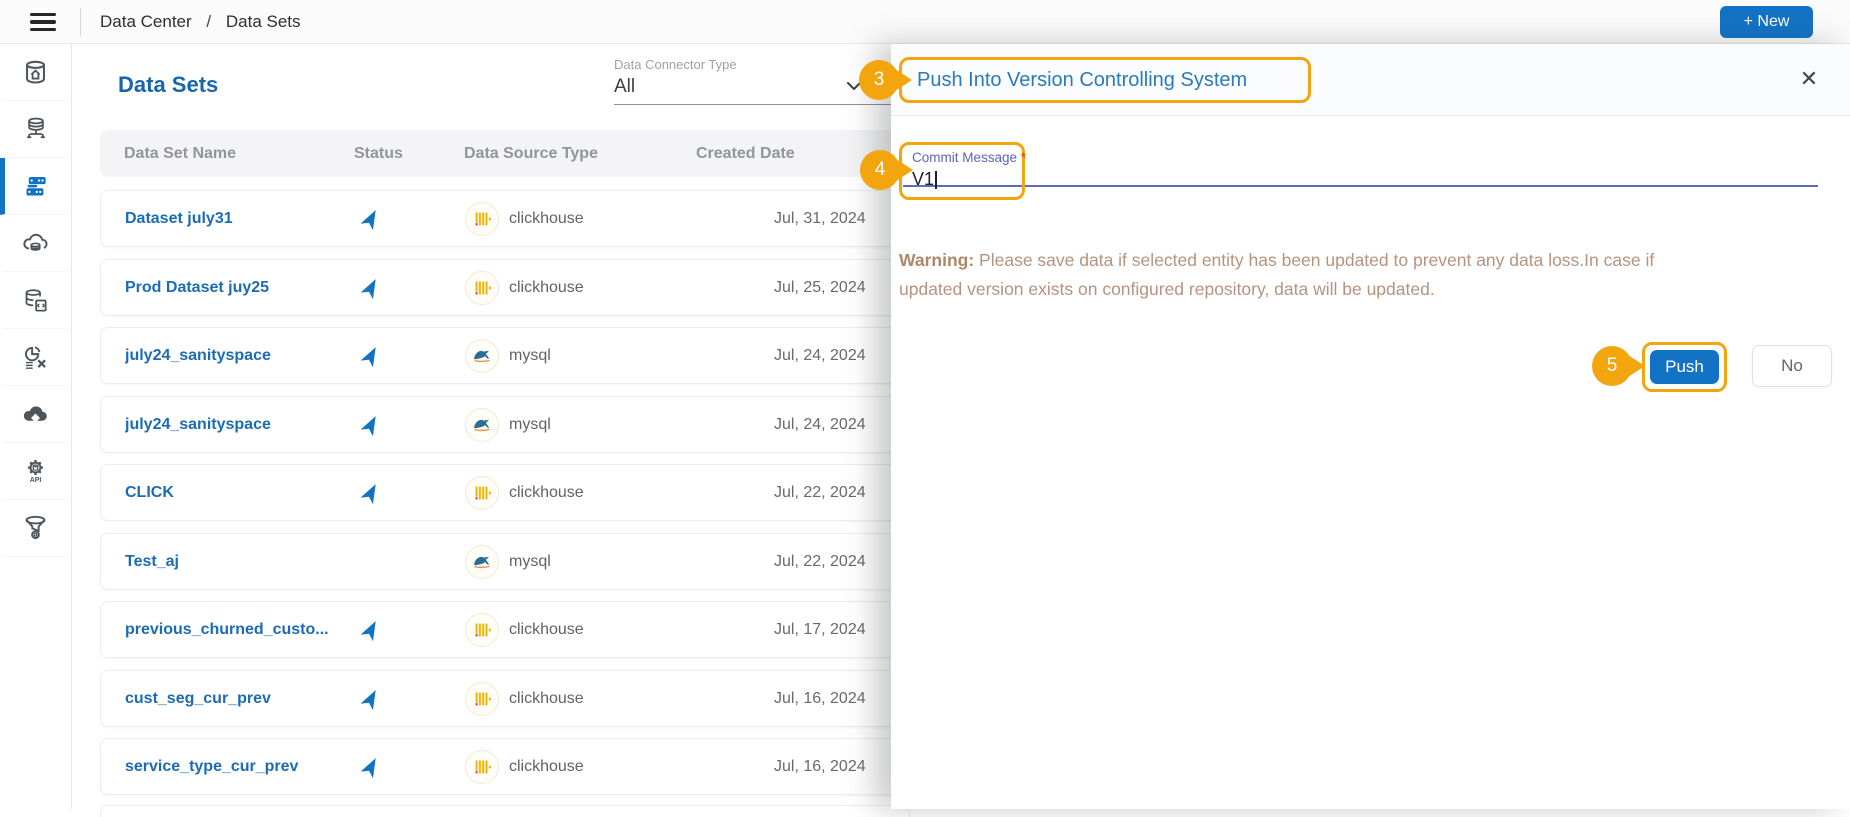  Describe the element at coordinates (879, 80) in the screenshot. I see `callout-step-3: 3` at that location.